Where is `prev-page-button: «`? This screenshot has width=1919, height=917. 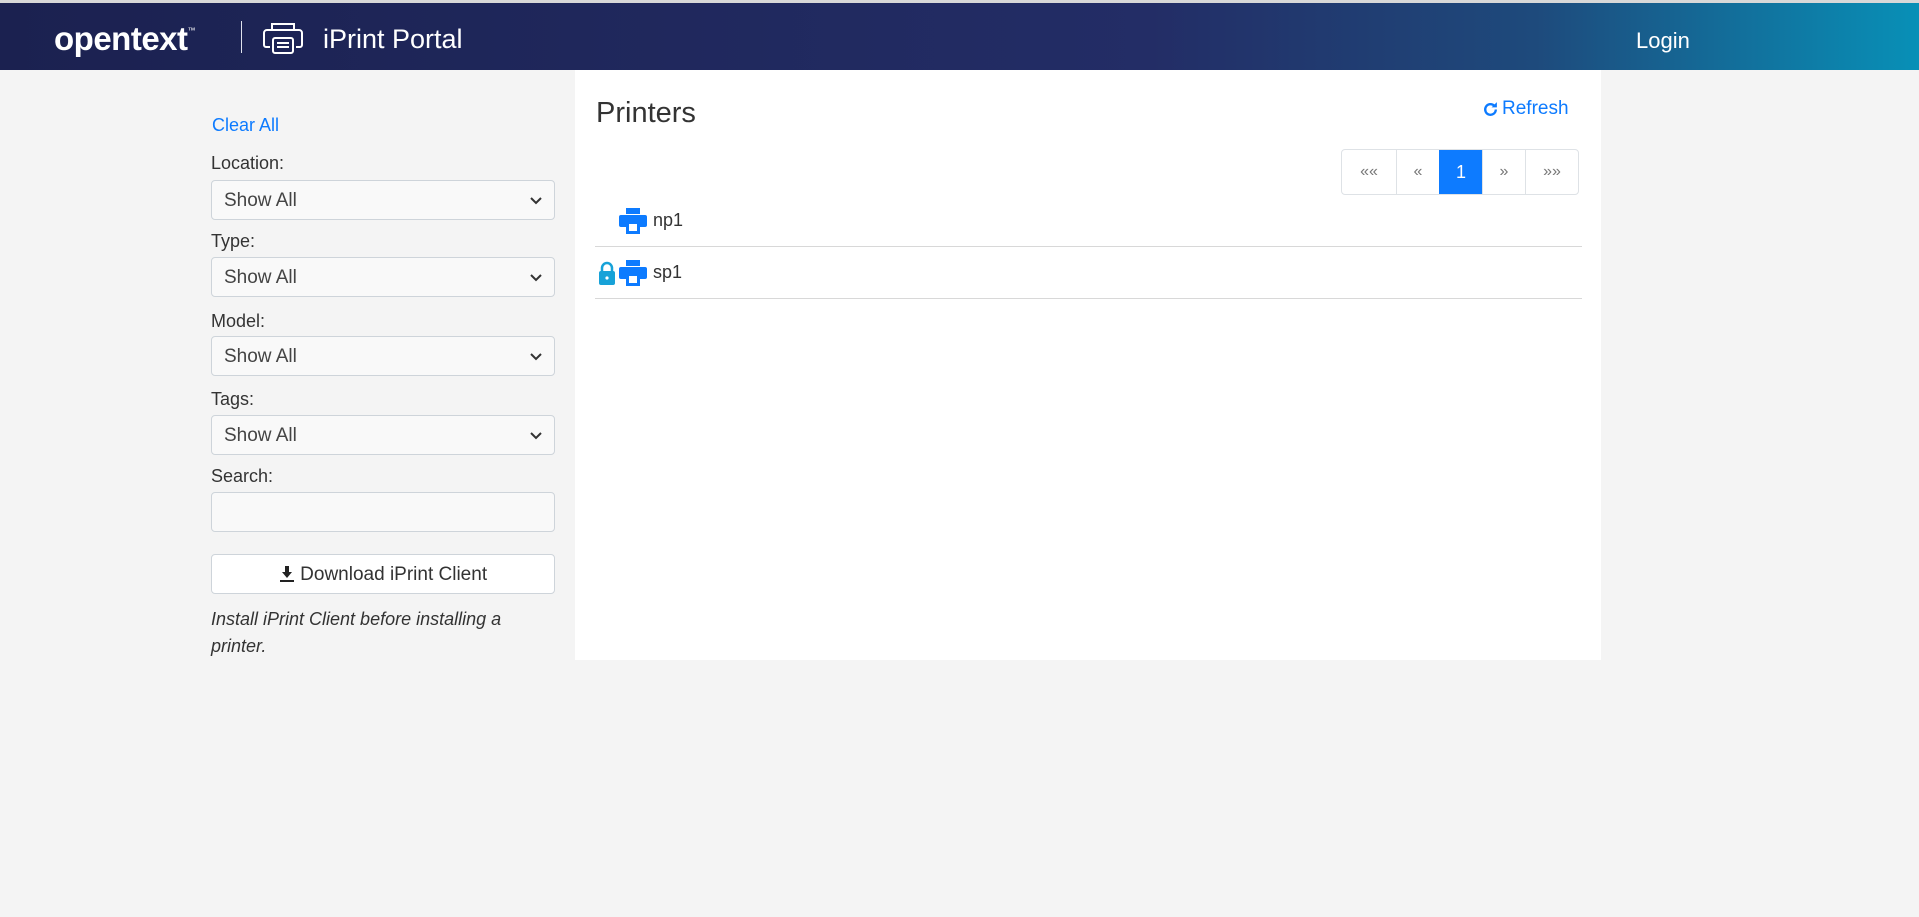
prev-page-button: « is located at coordinates (1417, 172).